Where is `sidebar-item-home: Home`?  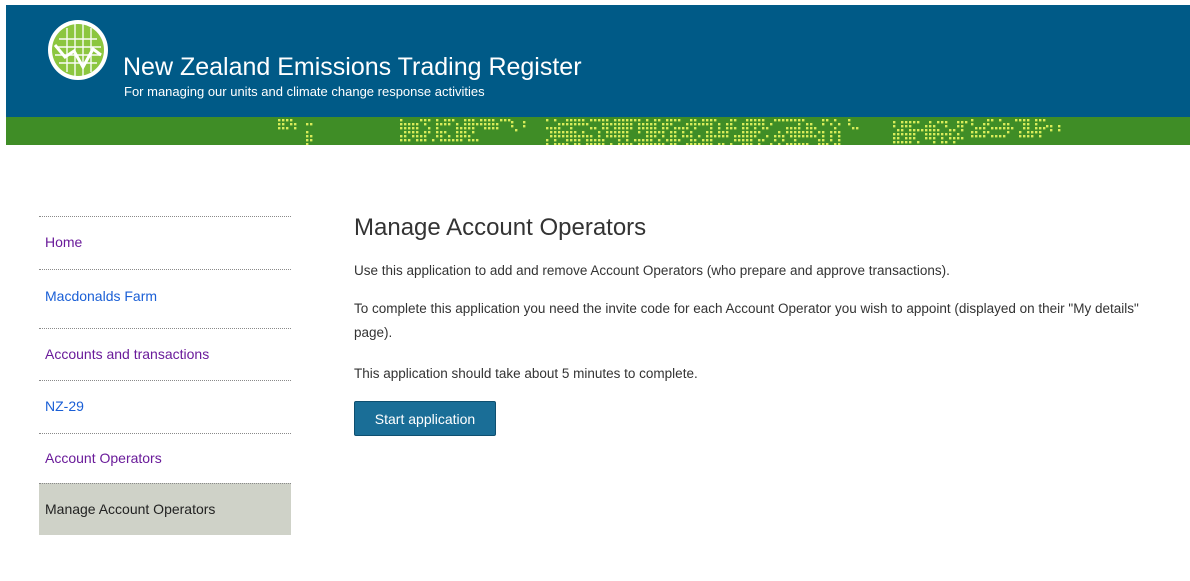 sidebar-item-home: Home is located at coordinates (165, 242).